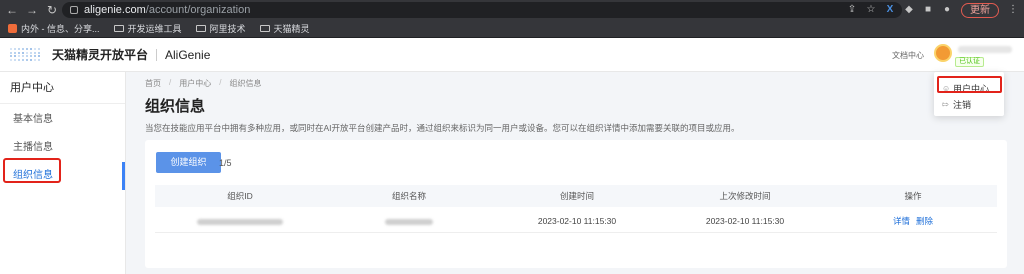  I want to click on bookmark-item: 天猫精灵, so click(284, 28).